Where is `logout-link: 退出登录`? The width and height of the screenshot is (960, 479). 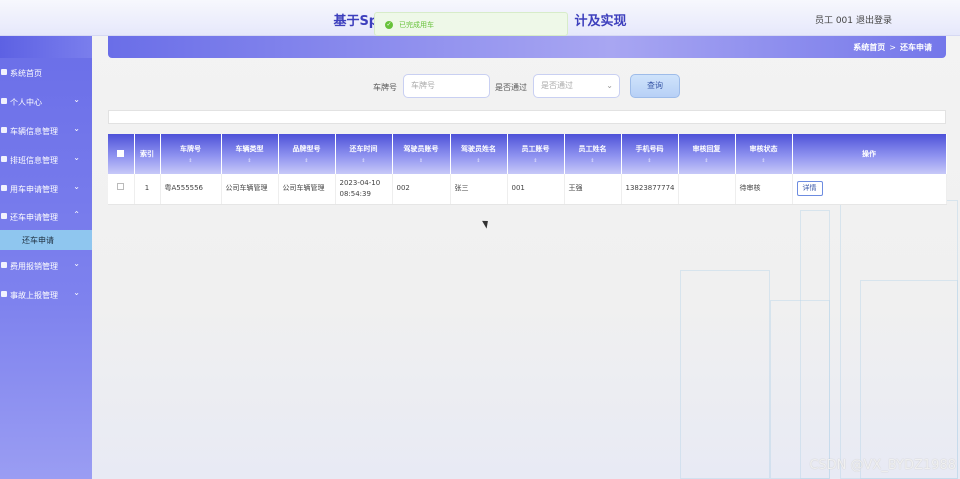 logout-link: 退出登录 is located at coordinates (874, 19).